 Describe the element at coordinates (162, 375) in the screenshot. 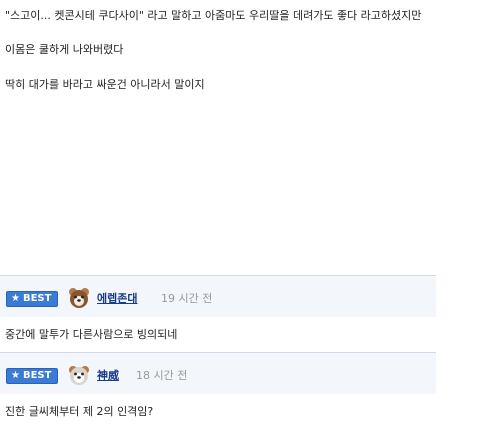

I see `comment-time: 18 시간 전` at that location.